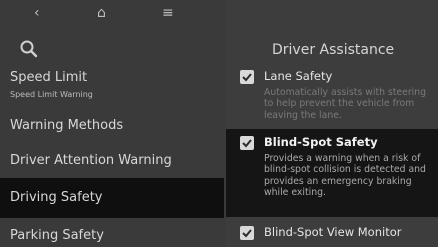 Image resolution: width=438 pixels, height=247 pixels. What do you see at coordinates (112, 84) in the screenshot?
I see `menu-item-speed-limit: Speed Limit Speed Limit Warning` at bounding box center [112, 84].